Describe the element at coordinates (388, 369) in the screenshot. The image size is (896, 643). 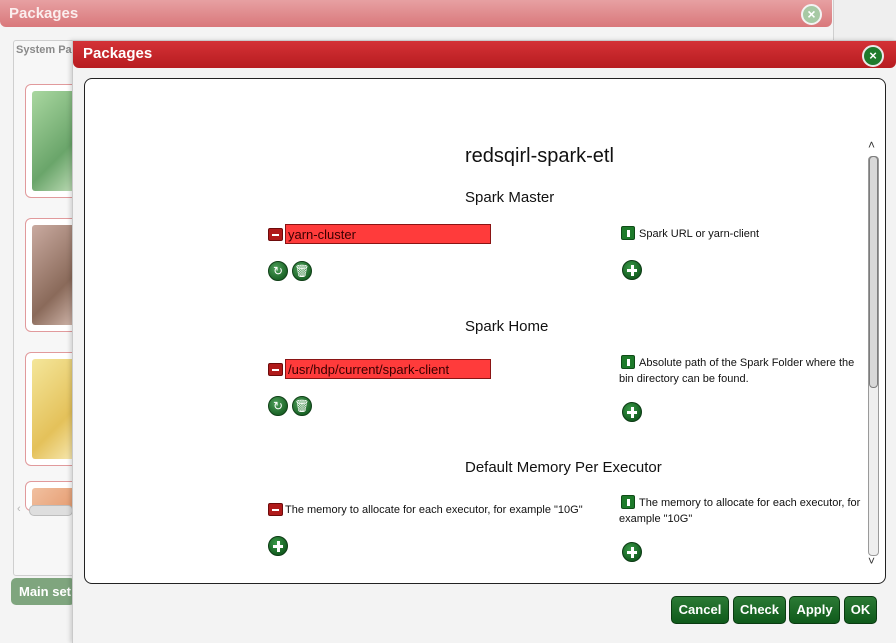
I see `spark-home-input` at that location.